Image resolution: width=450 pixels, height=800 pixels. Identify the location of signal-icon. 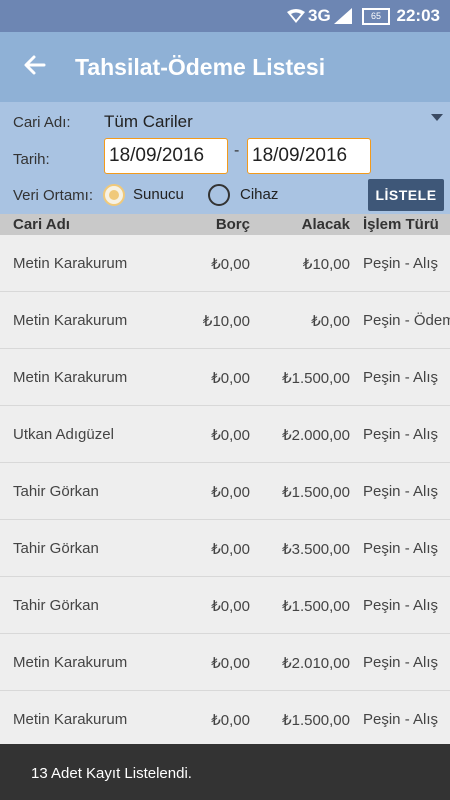
(343, 18).